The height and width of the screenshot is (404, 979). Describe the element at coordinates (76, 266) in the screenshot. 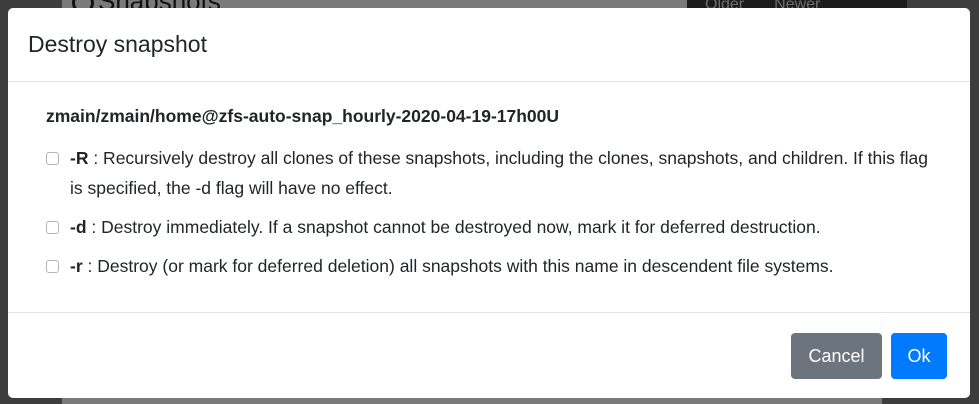

I see `flag-r: -r` at that location.